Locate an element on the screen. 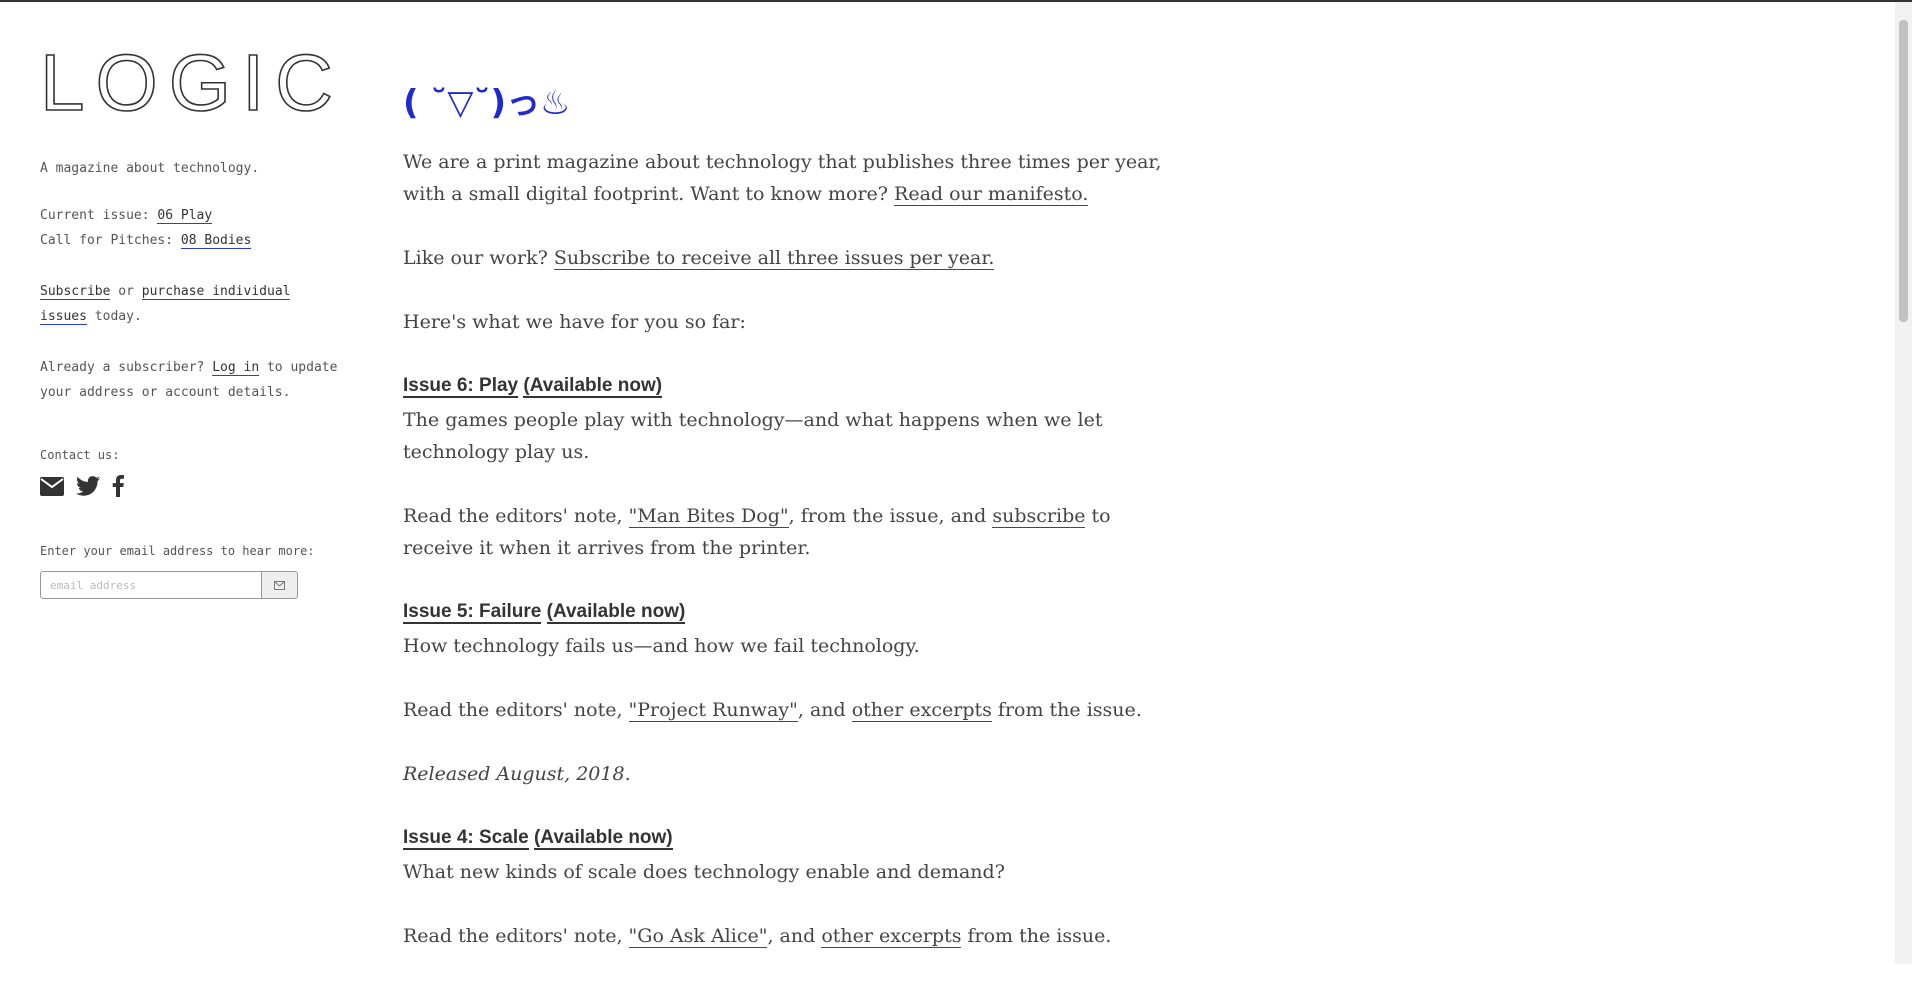 Image resolution: width=1912 pixels, height=984 pixels. already-subscriber-text: Already a subscriber? is located at coordinates (126, 367).